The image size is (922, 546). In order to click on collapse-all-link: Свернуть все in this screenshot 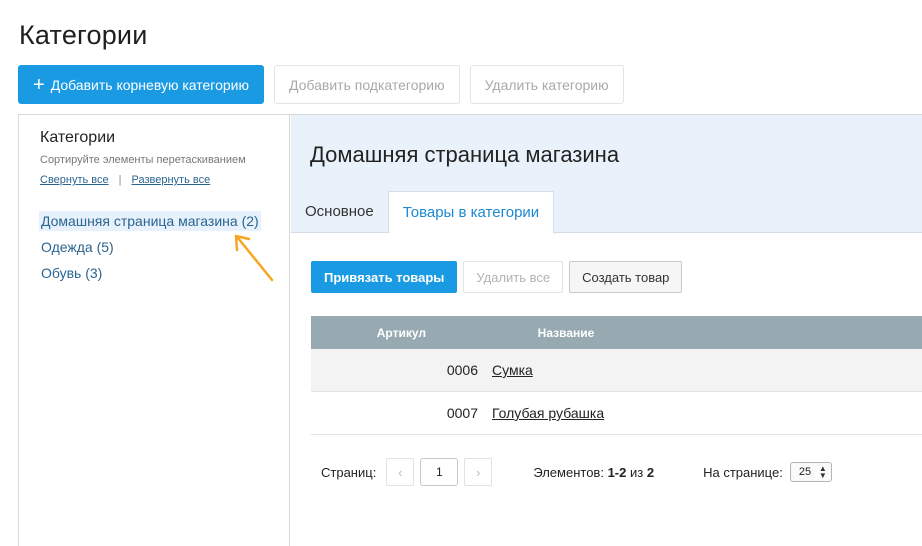, I will do `click(74, 180)`.